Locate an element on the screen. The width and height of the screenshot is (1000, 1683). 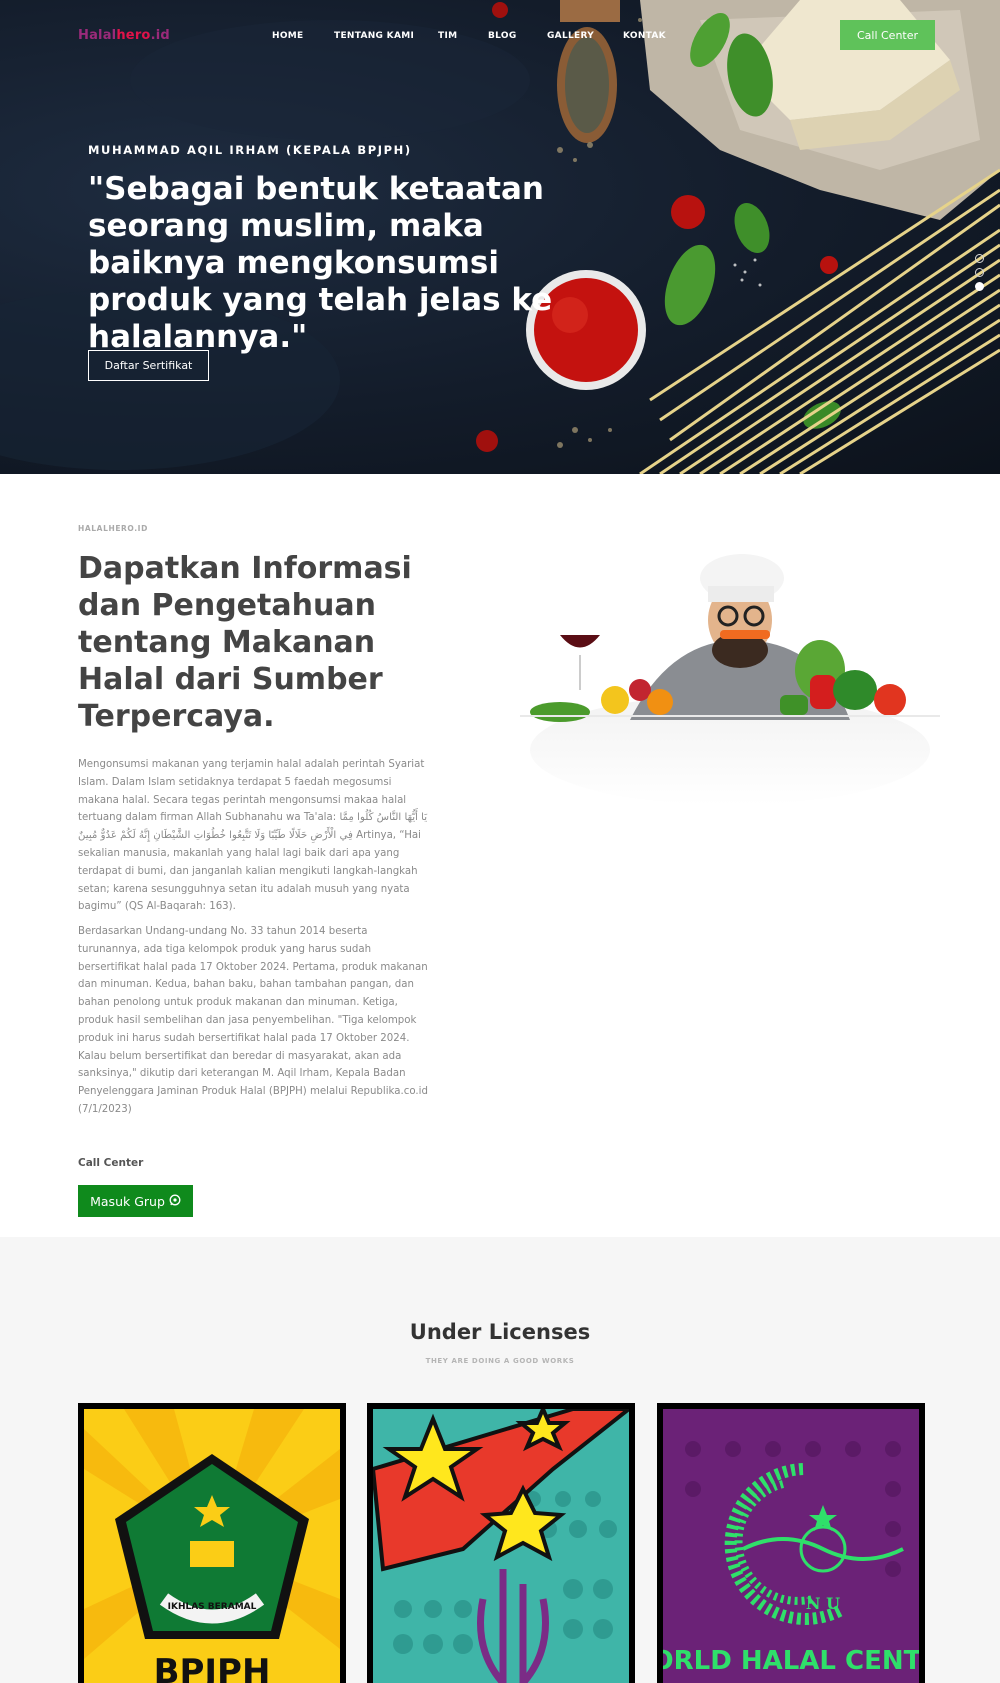
world-halal-centre-logo: N U WORLD HALAL CENTRE is located at coordinates (791, 1546).